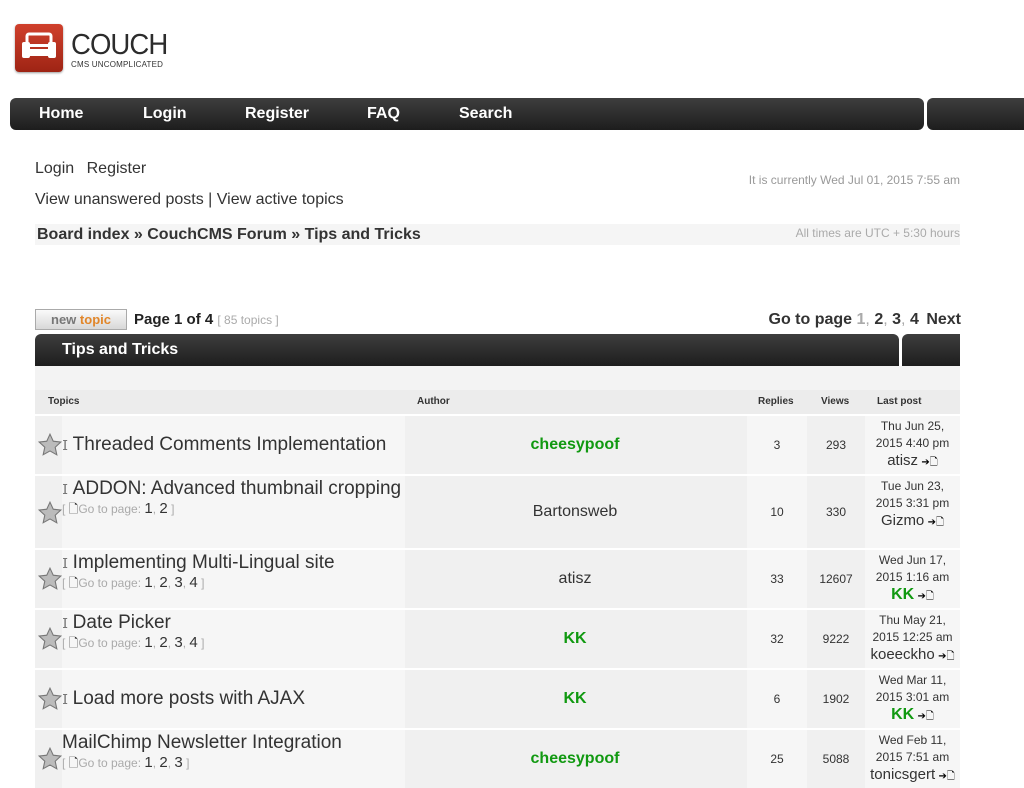 The width and height of the screenshot is (1024, 788). Describe the element at coordinates (133, 642) in the screenshot. I see `topic-pagination: [ 🗋Go to page: 1, 2, 3, 4 ]` at that location.